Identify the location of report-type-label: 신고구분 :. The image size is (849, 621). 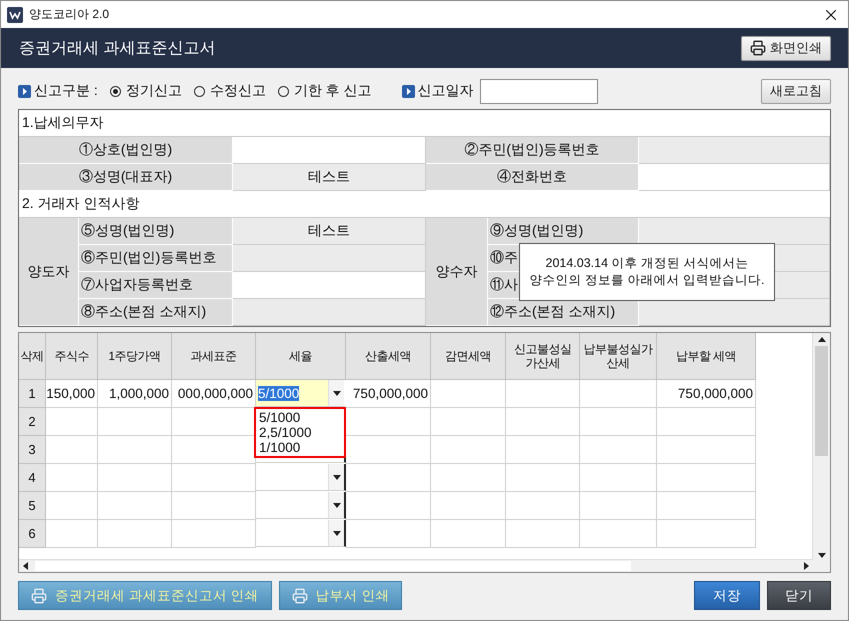
(66, 91).